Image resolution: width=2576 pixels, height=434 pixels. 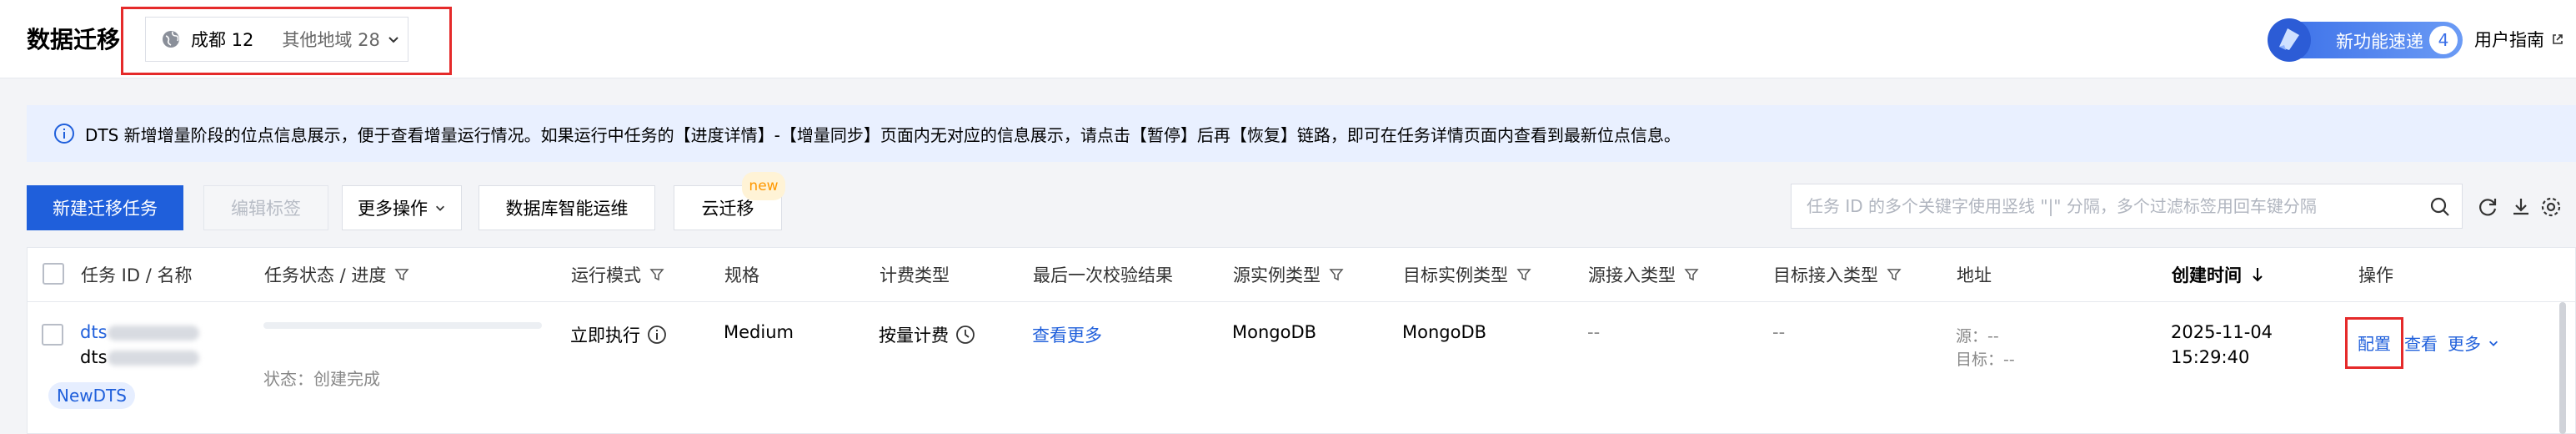 I want to click on new-features-label: 新功能速递, so click(x=2379, y=42).